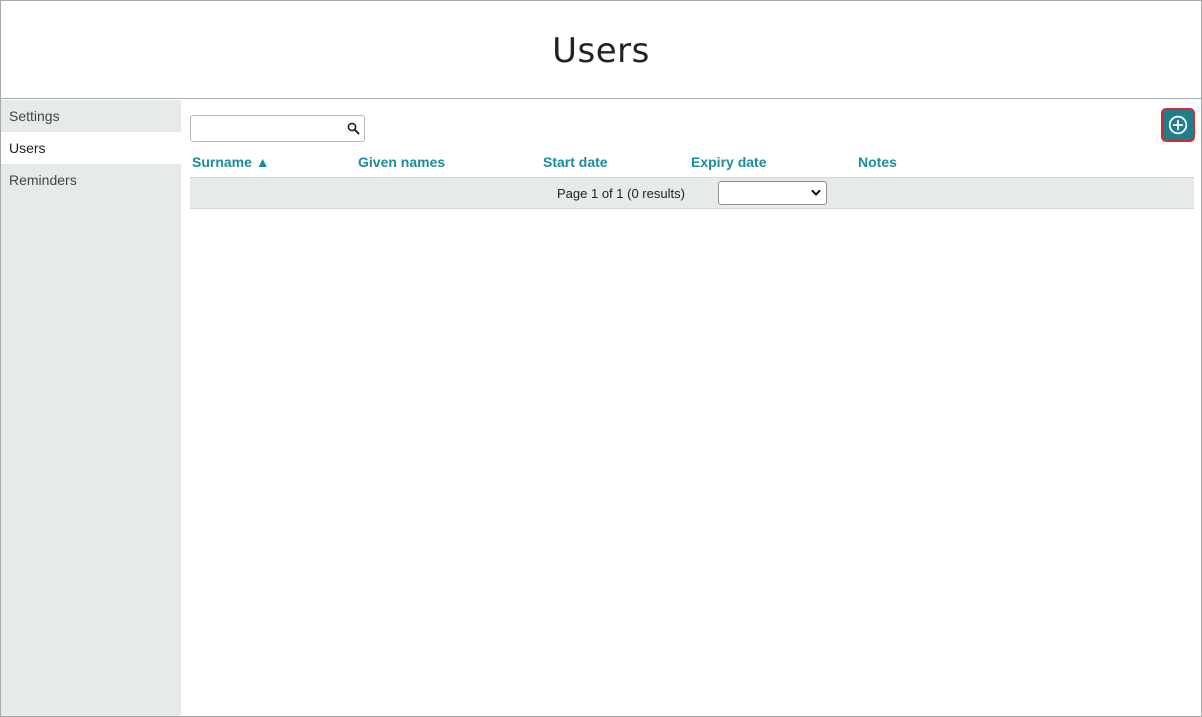 The image size is (1202, 717). Describe the element at coordinates (231, 162) in the screenshot. I see `column-header-surname: Surname ▲` at that location.